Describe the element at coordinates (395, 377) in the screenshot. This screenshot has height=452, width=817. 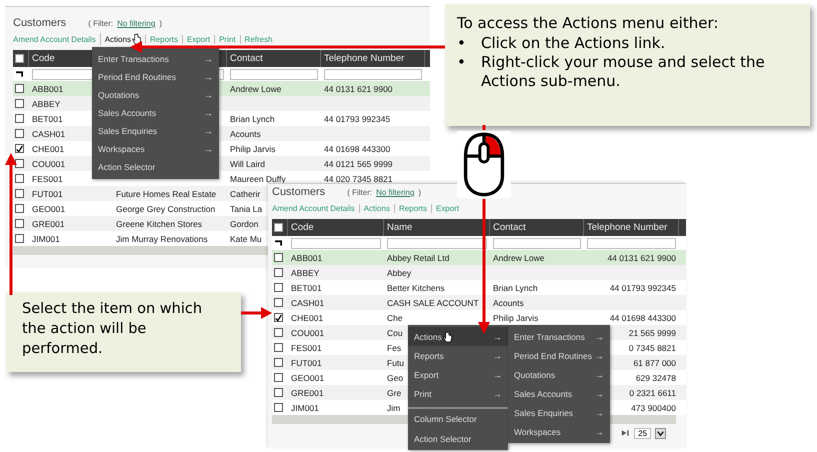
I see `table-cell: Geo` at that location.